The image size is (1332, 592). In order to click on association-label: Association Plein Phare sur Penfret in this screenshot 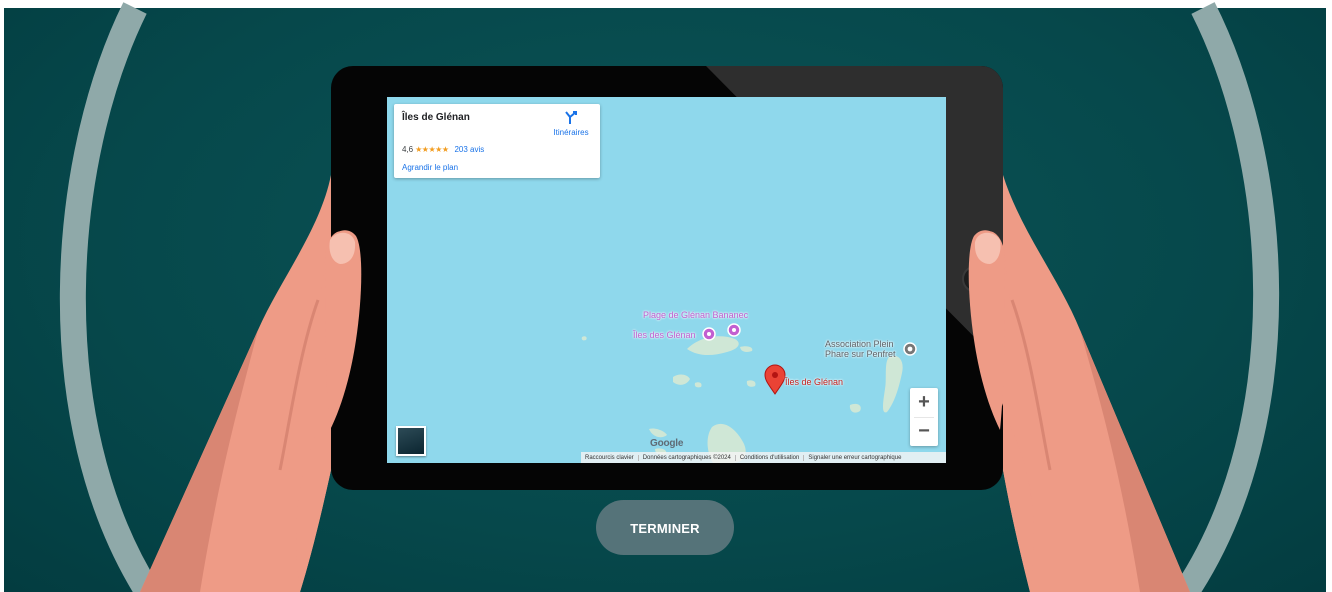, I will do `click(860, 349)`.